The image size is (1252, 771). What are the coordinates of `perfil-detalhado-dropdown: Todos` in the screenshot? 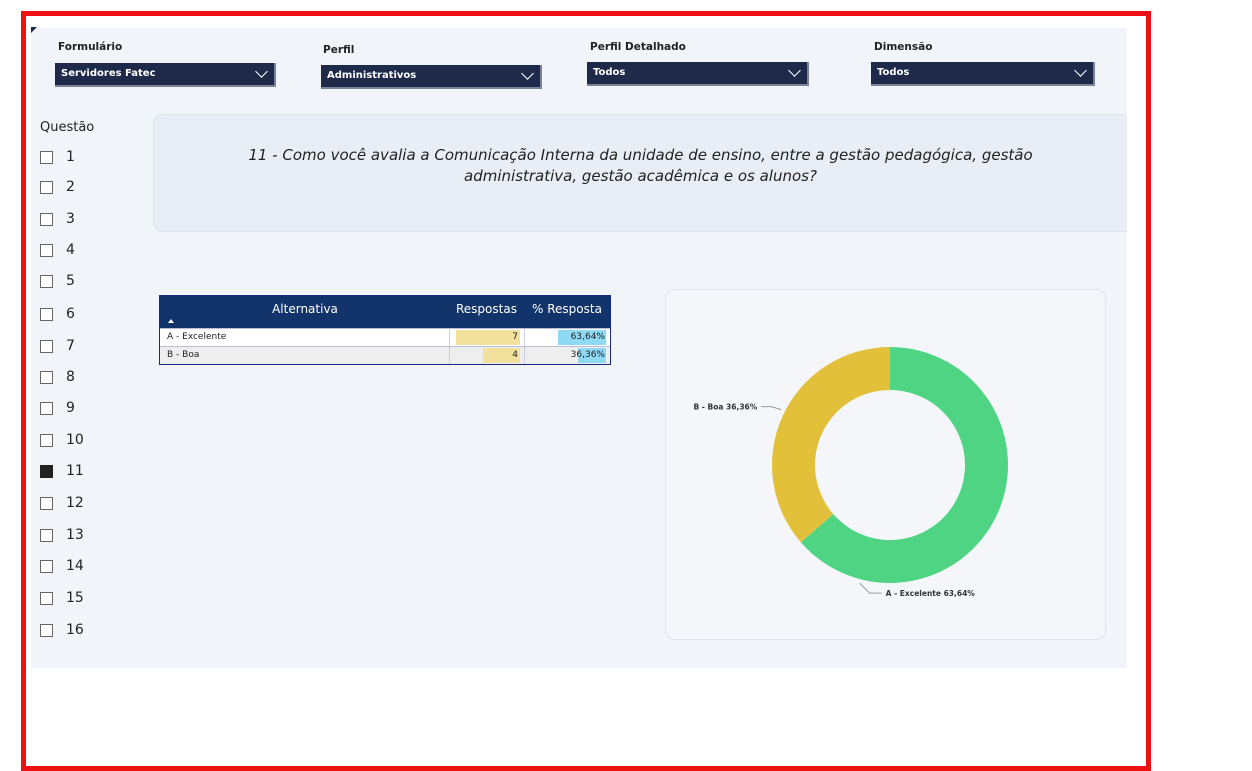 It's located at (698, 74).